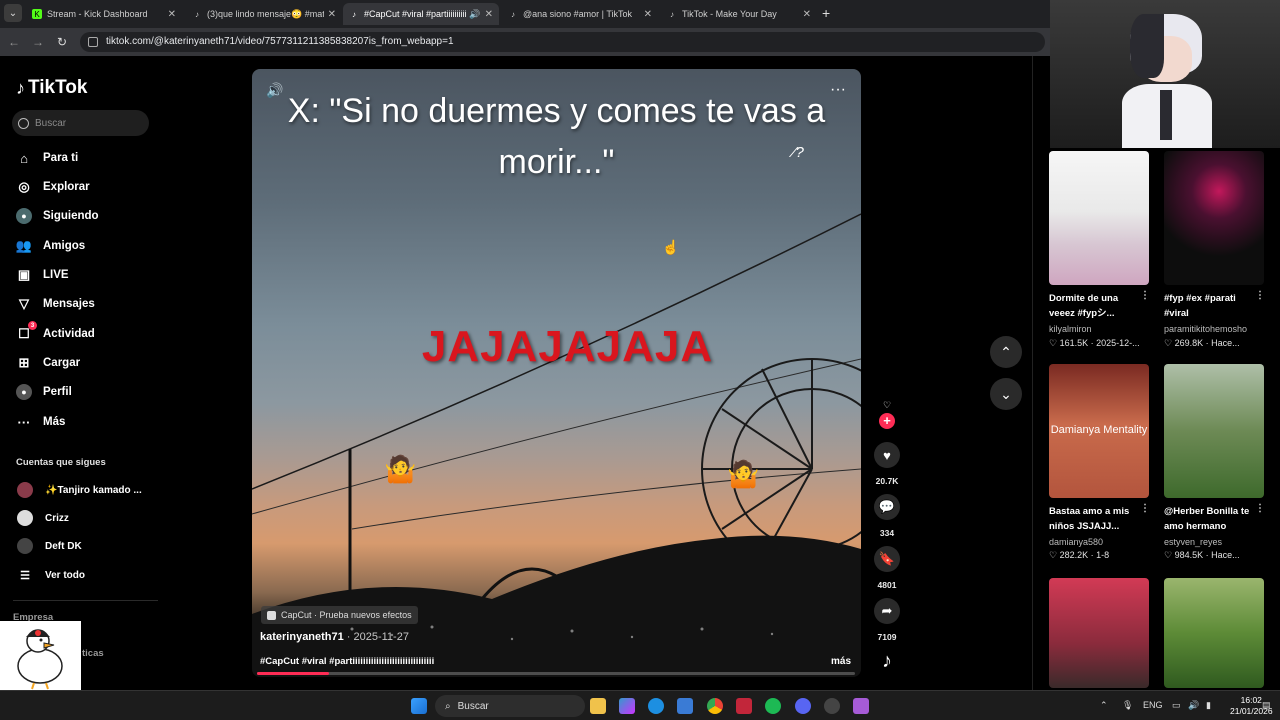  What do you see at coordinates (838, 90) in the screenshot?
I see `more-options-icon: ···` at bounding box center [838, 90].